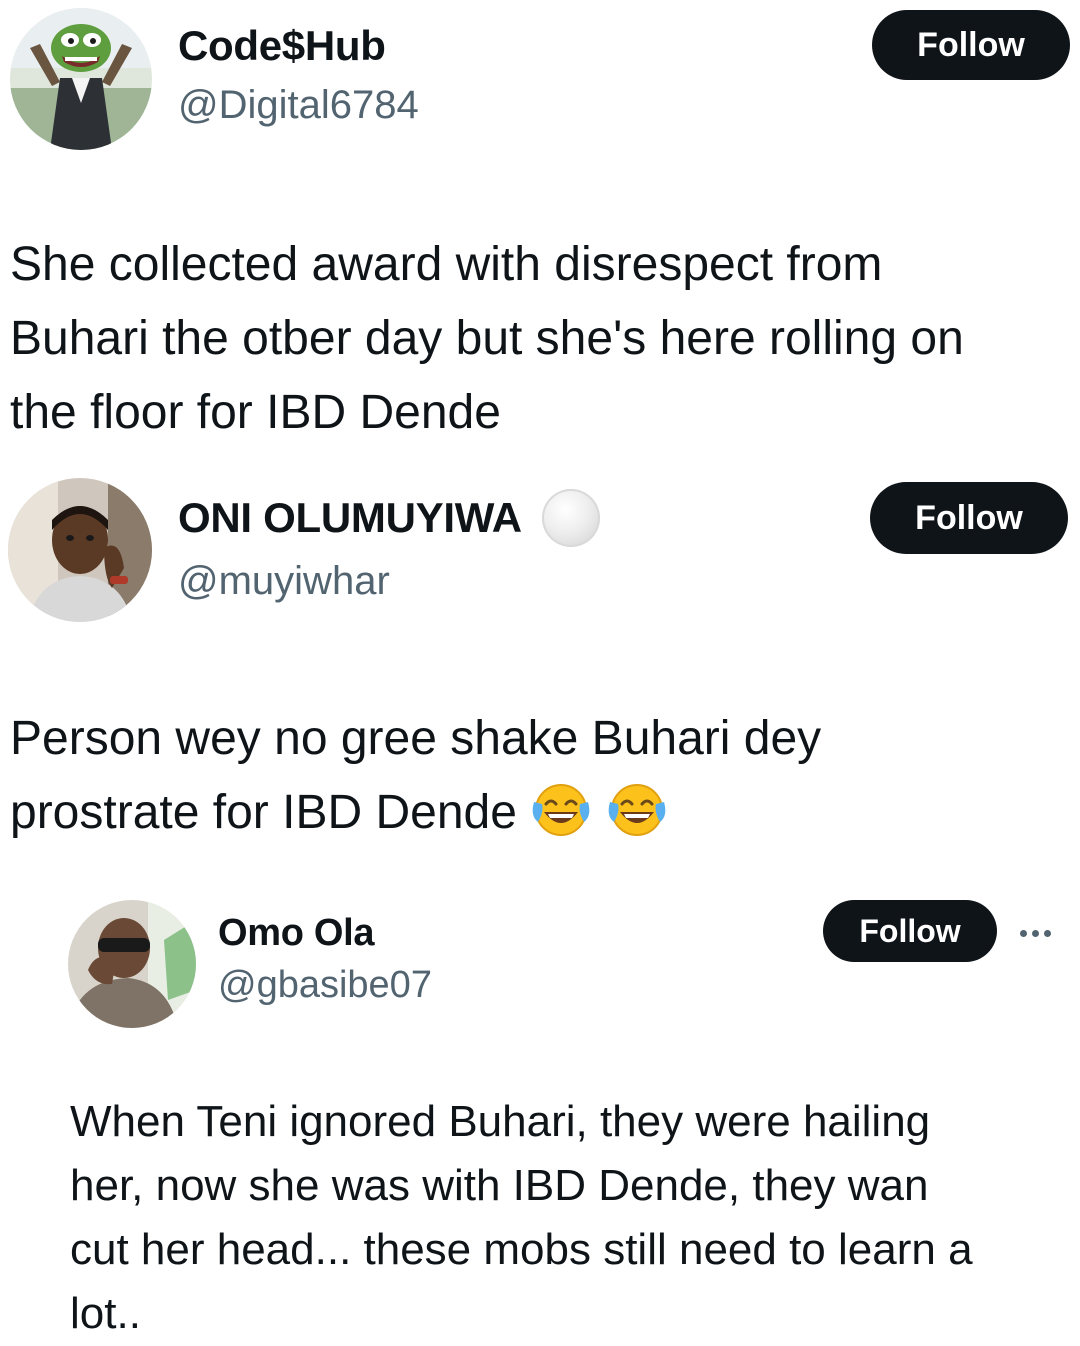 This screenshot has height=1346, width=1080. Describe the element at coordinates (446, 264) in the screenshot. I see `post-text-line: She collected award with disrespect from` at that location.